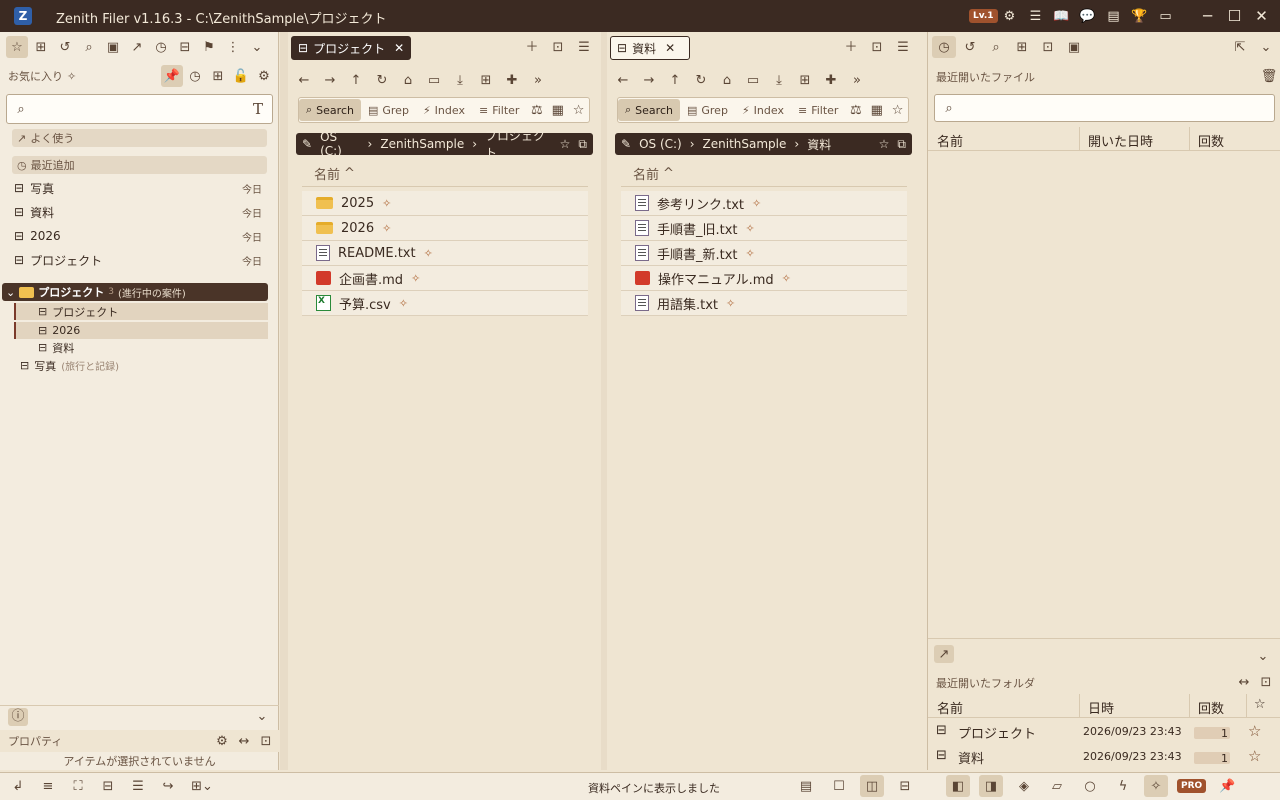  What do you see at coordinates (241, 76) in the screenshot?
I see `lock-icon: 🔓` at bounding box center [241, 76].